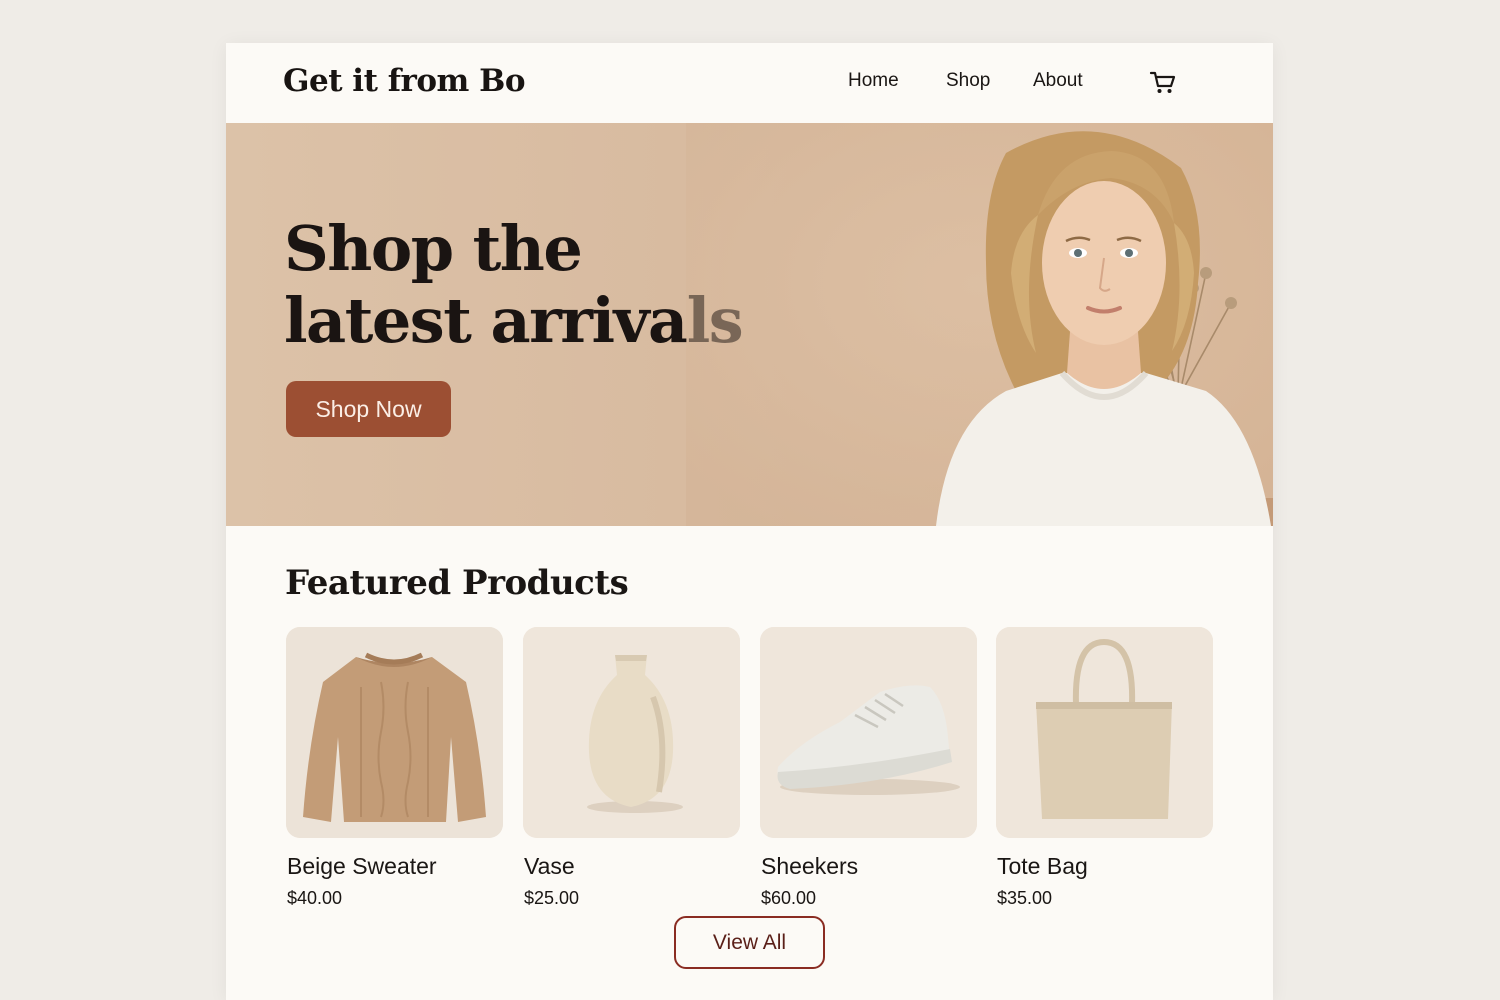  I want to click on brand-logo: Get it from Bo, so click(404, 81).